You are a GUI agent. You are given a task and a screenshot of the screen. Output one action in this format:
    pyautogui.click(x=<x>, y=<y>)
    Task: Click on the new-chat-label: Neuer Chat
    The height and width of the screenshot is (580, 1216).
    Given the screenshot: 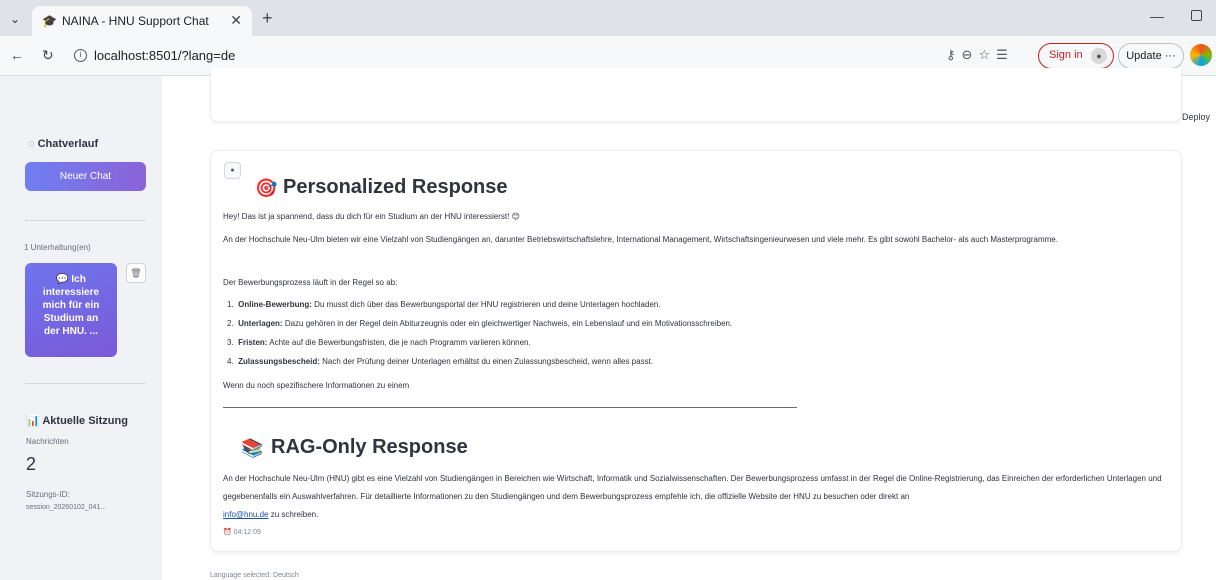 What is the action you would take?
    pyautogui.click(x=85, y=176)
    